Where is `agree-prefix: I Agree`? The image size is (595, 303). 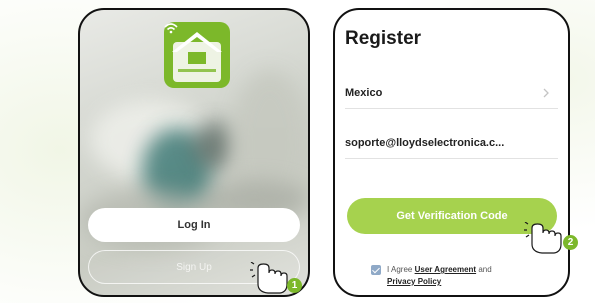 agree-prefix: I Agree is located at coordinates (400, 269).